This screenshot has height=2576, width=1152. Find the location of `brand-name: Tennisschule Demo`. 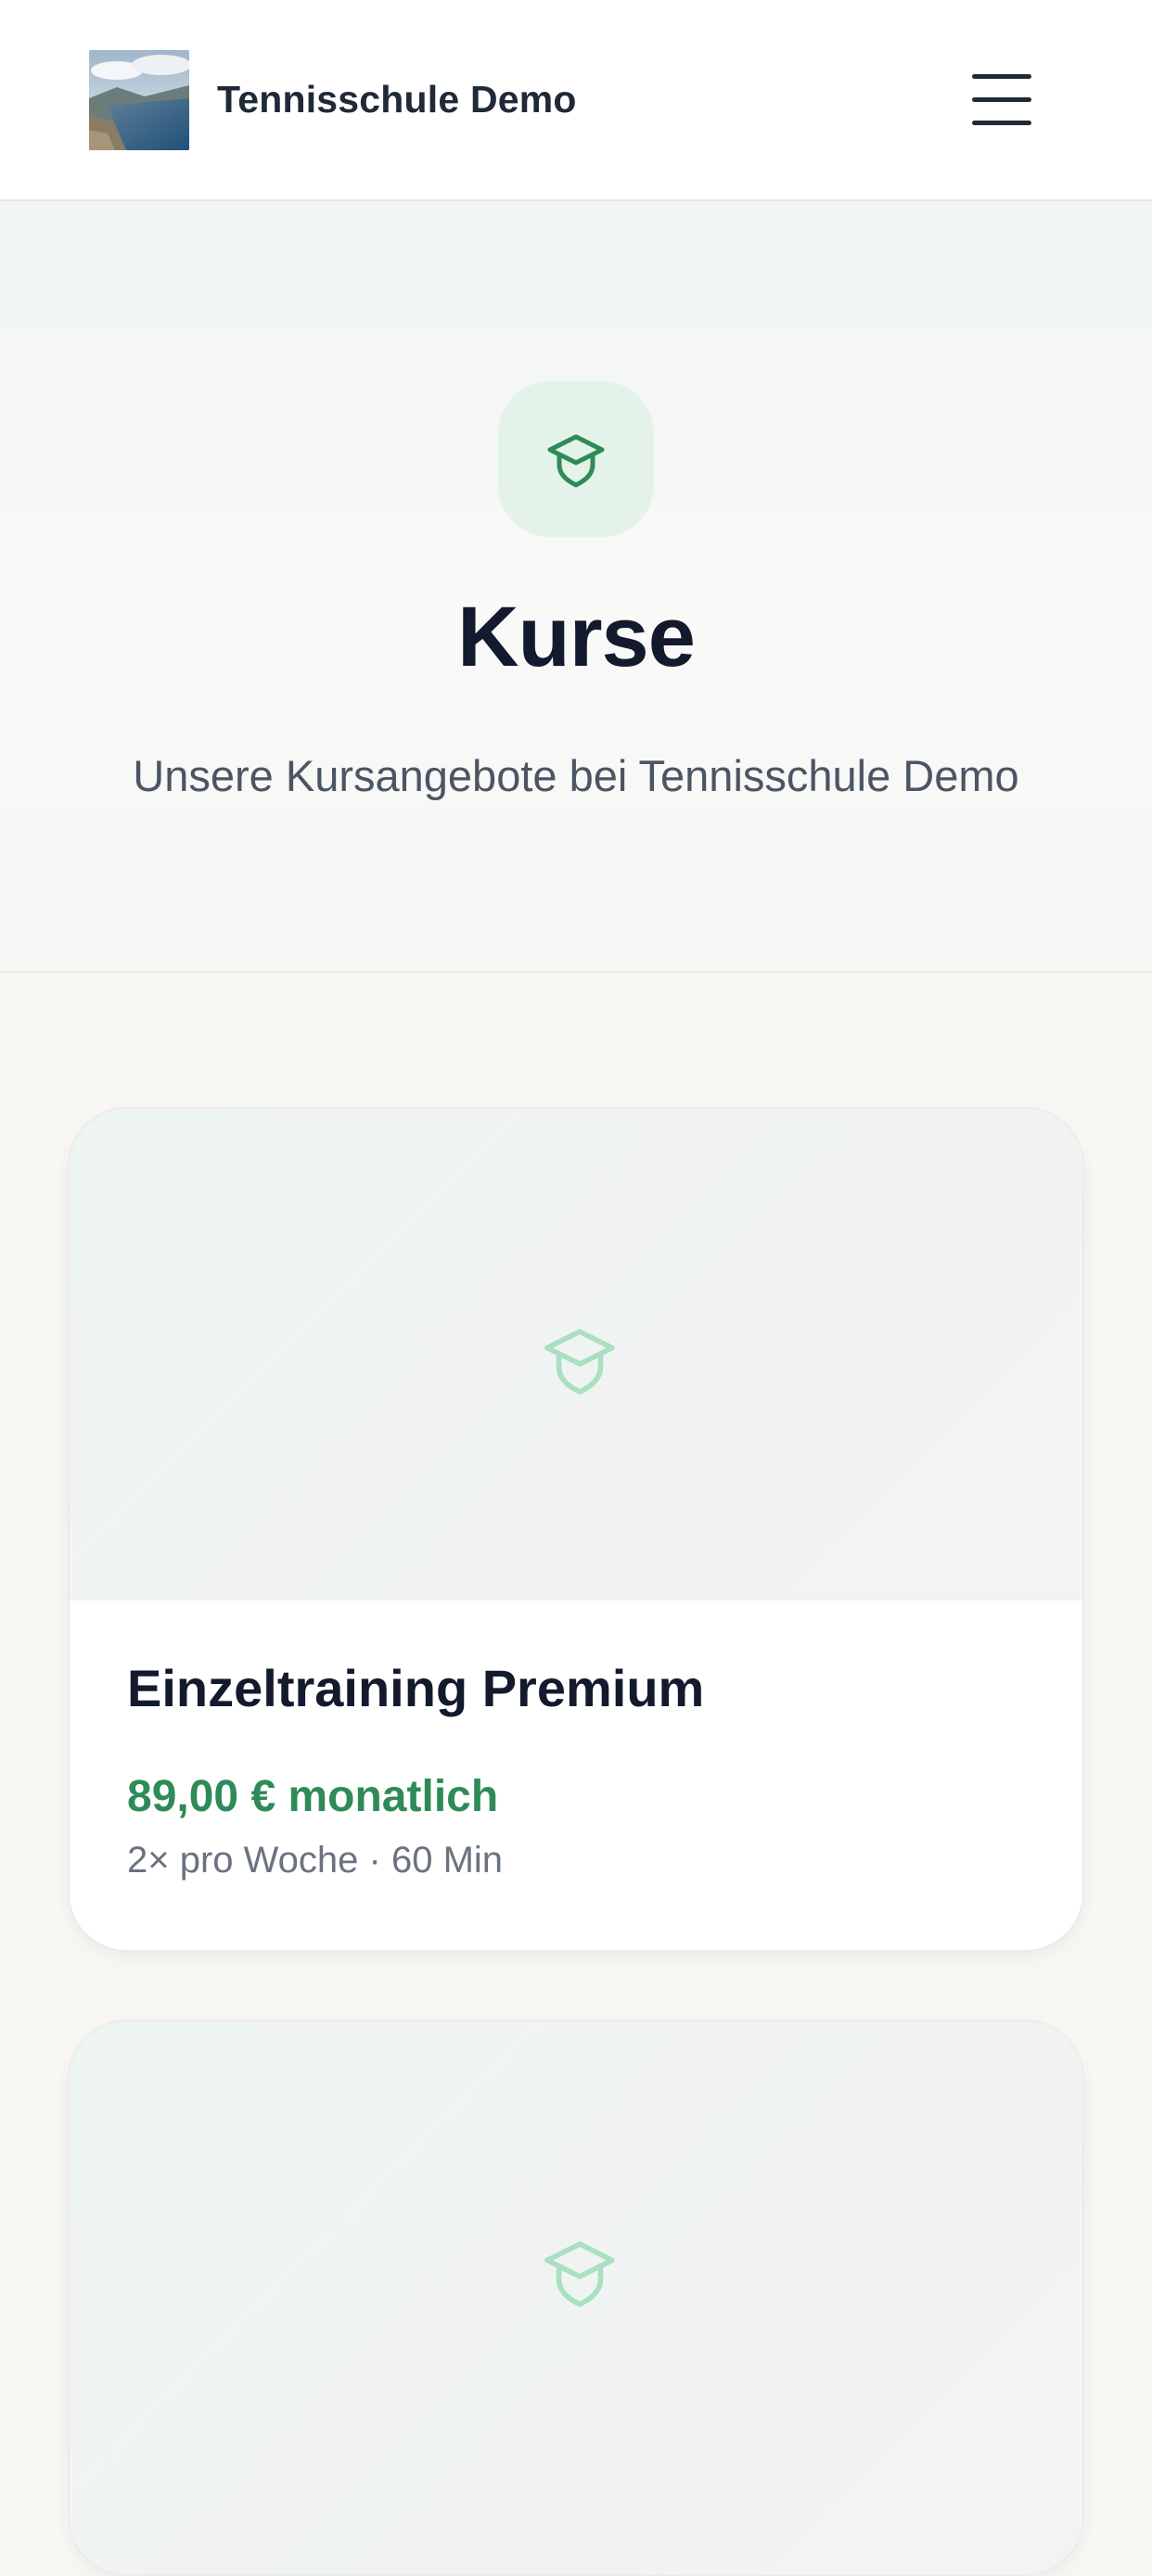

brand-name: Tennisschule Demo is located at coordinates (397, 99).